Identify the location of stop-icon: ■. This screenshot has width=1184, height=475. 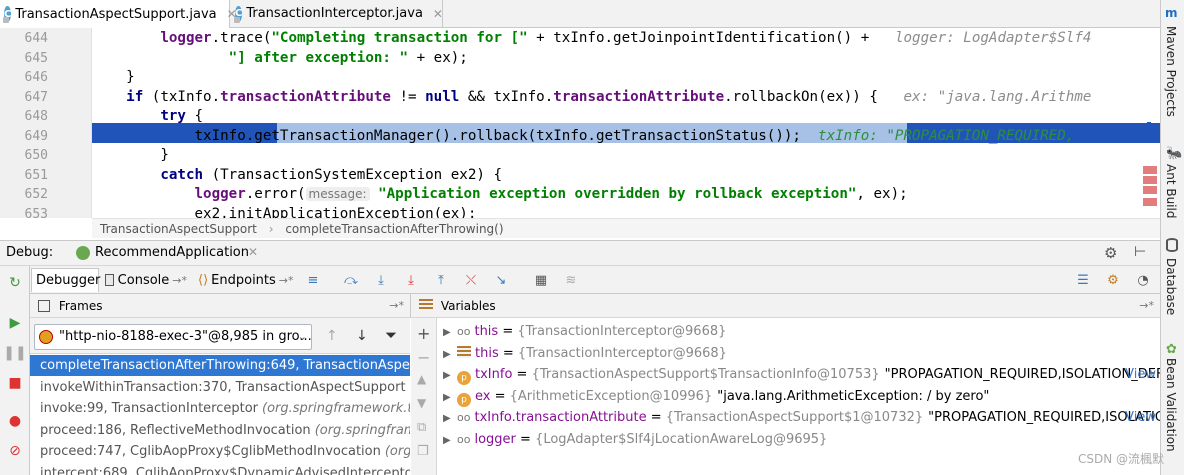
(15, 383).